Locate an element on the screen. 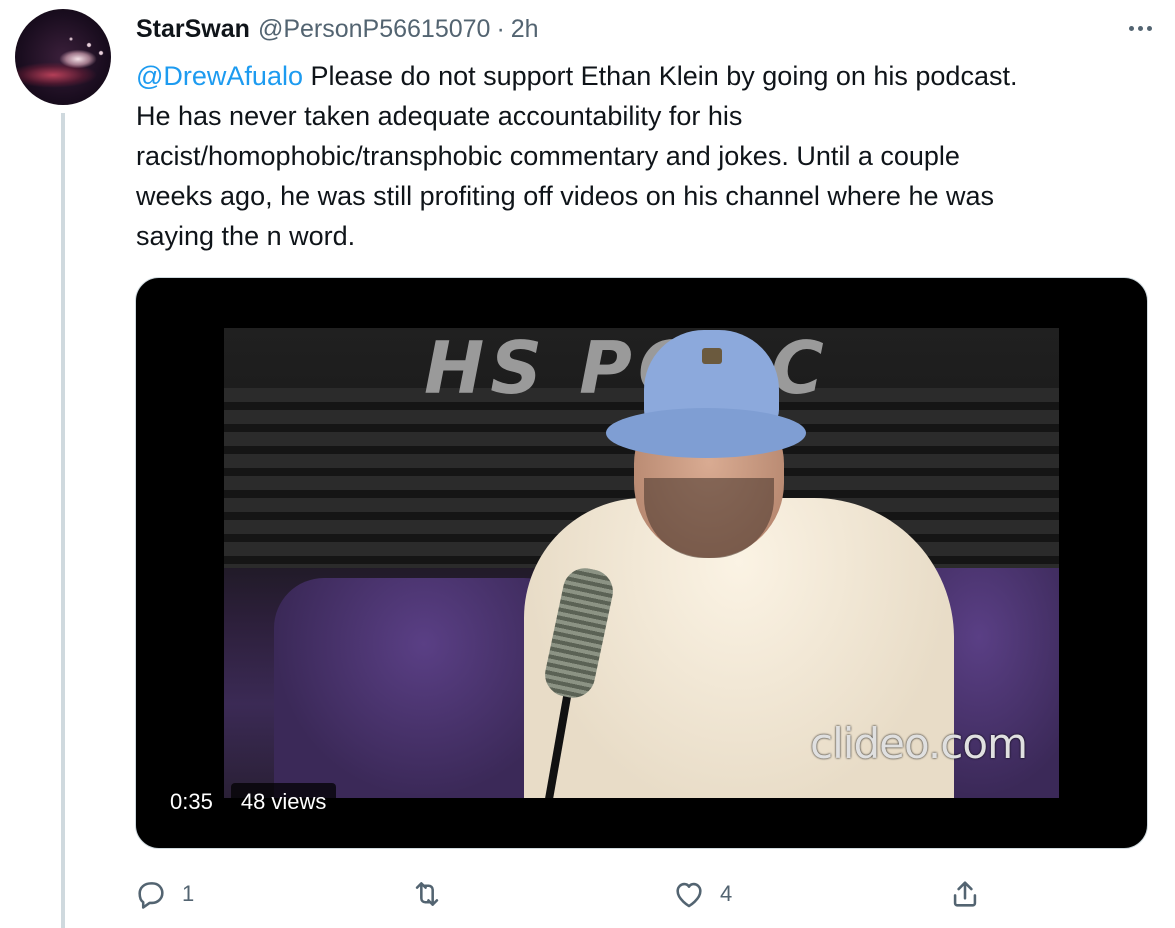  tweet-actions: 1 4 is located at coordinates (587, 894).